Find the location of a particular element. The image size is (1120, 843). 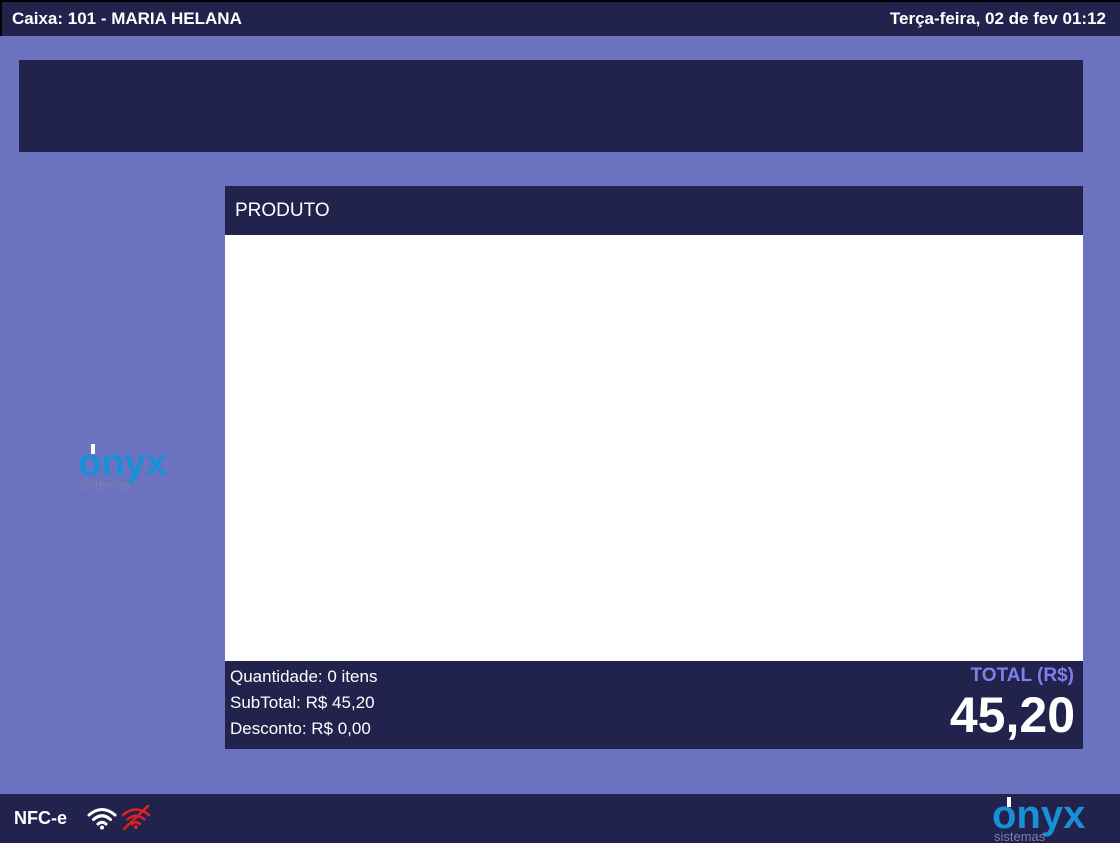

datetime-label: Terça-feira, 02 de fev 01:12 is located at coordinates (997, 18).